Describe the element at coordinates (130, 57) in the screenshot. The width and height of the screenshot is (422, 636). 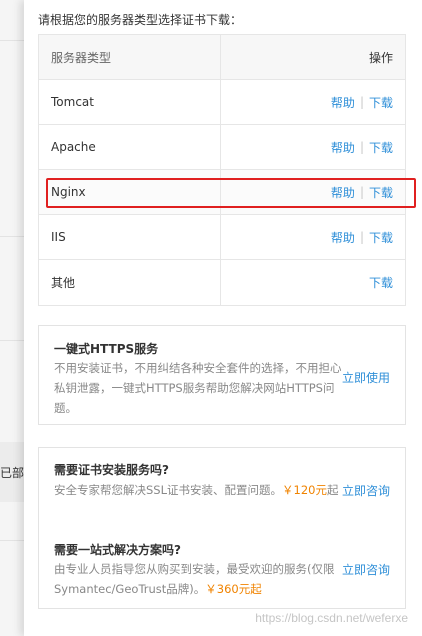
I see `header-server-type: 服务器类型` at that location.